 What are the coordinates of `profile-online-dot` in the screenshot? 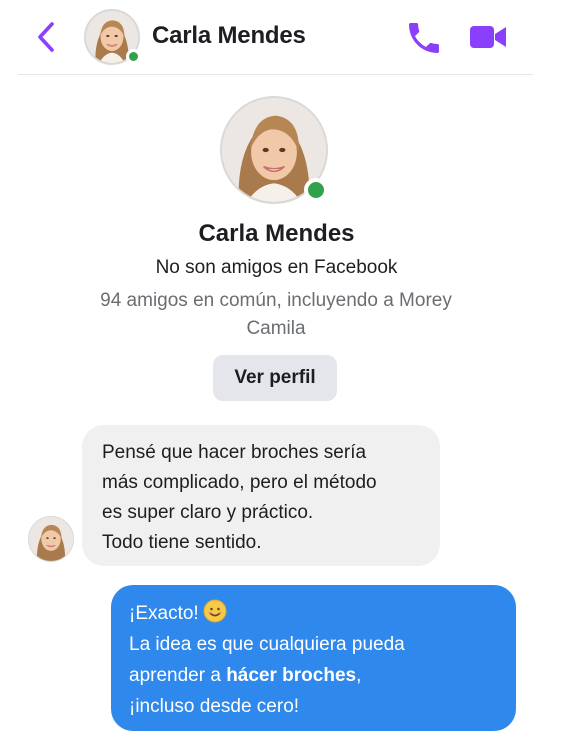 It's located at (316, 190).